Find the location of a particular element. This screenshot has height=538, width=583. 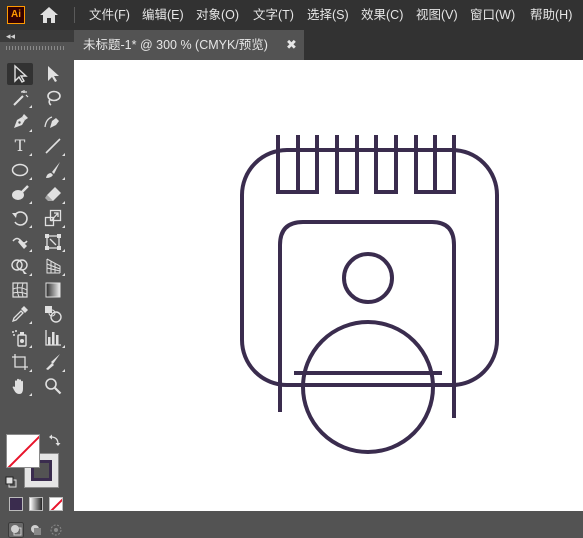

swap-fill-stroke-icon is located at coordinates (55, 441).